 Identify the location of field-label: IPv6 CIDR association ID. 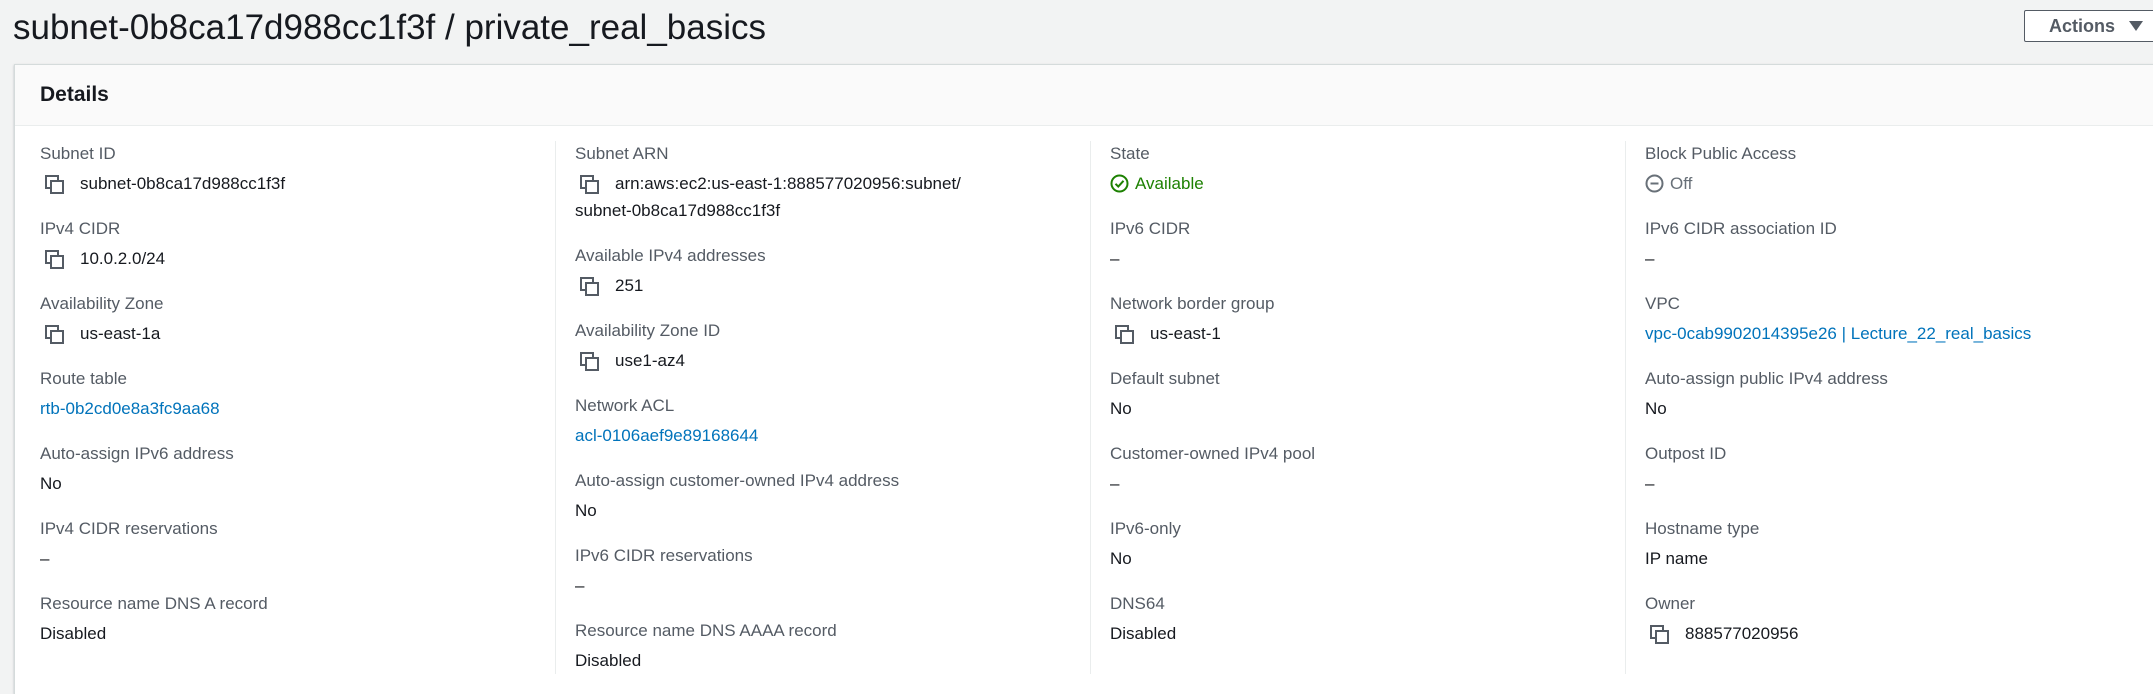
(1741, 228).